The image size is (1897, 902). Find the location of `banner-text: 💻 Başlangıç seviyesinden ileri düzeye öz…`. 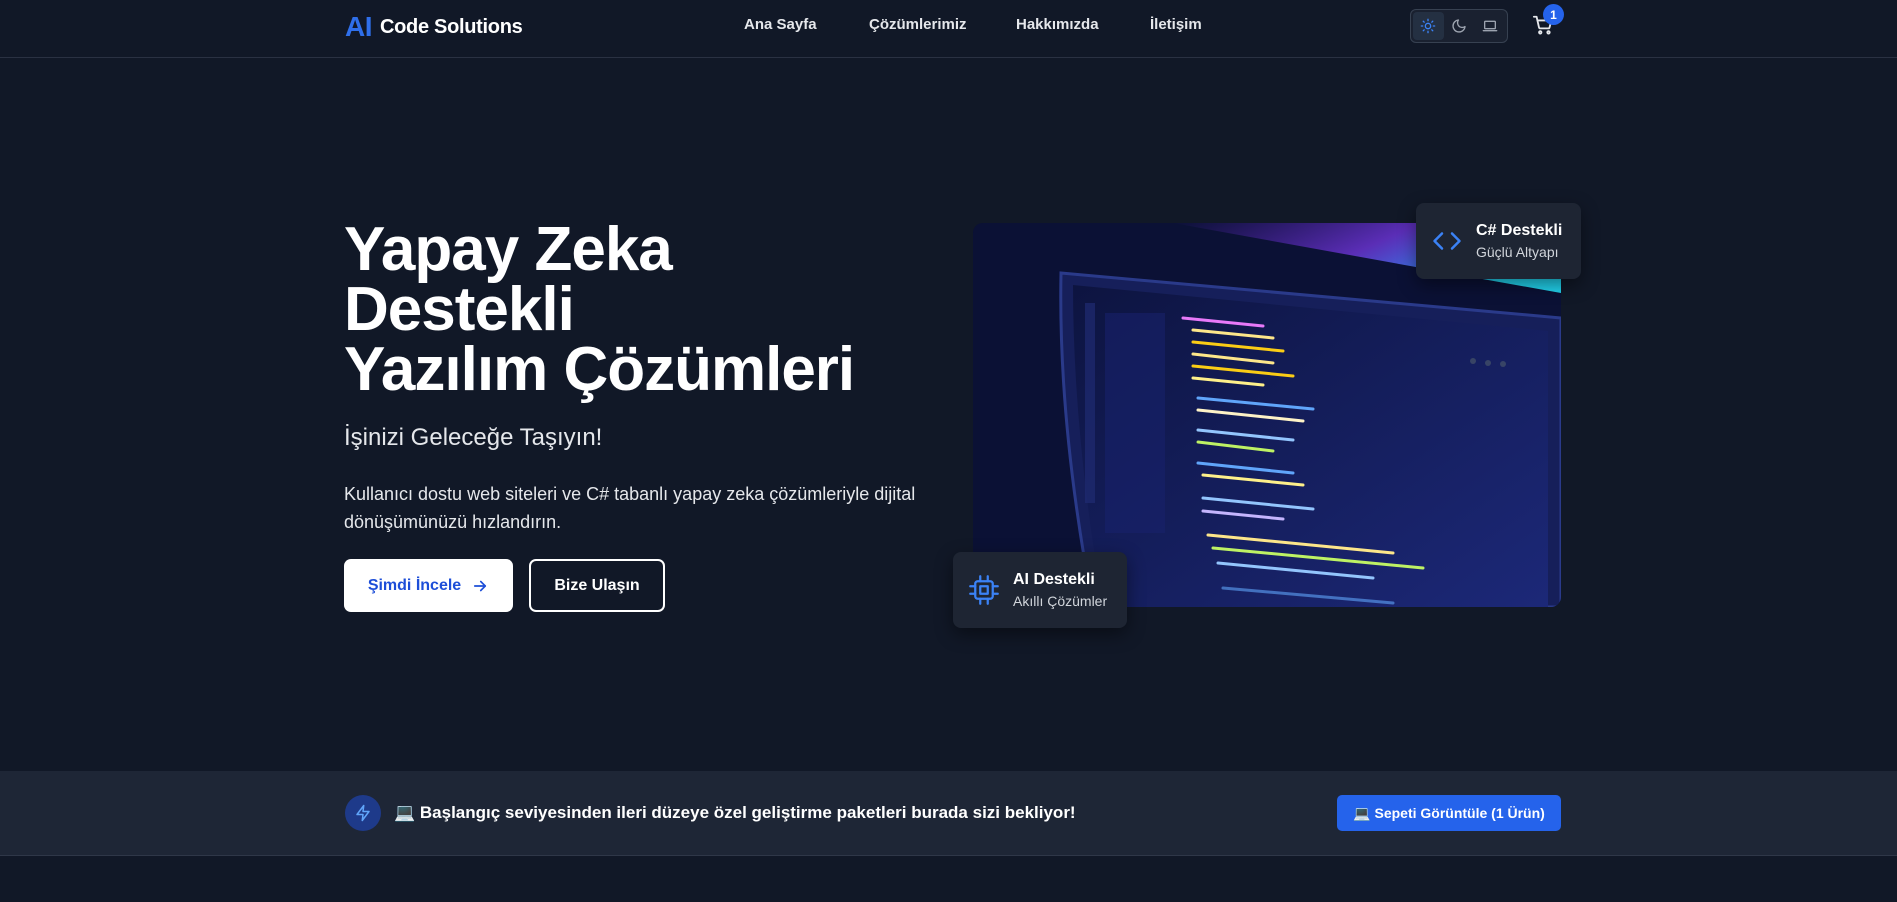

banner-text: 💻 Başlangıç seviyesinden ileri düzeye öz… is located at coordinates (735, 812).